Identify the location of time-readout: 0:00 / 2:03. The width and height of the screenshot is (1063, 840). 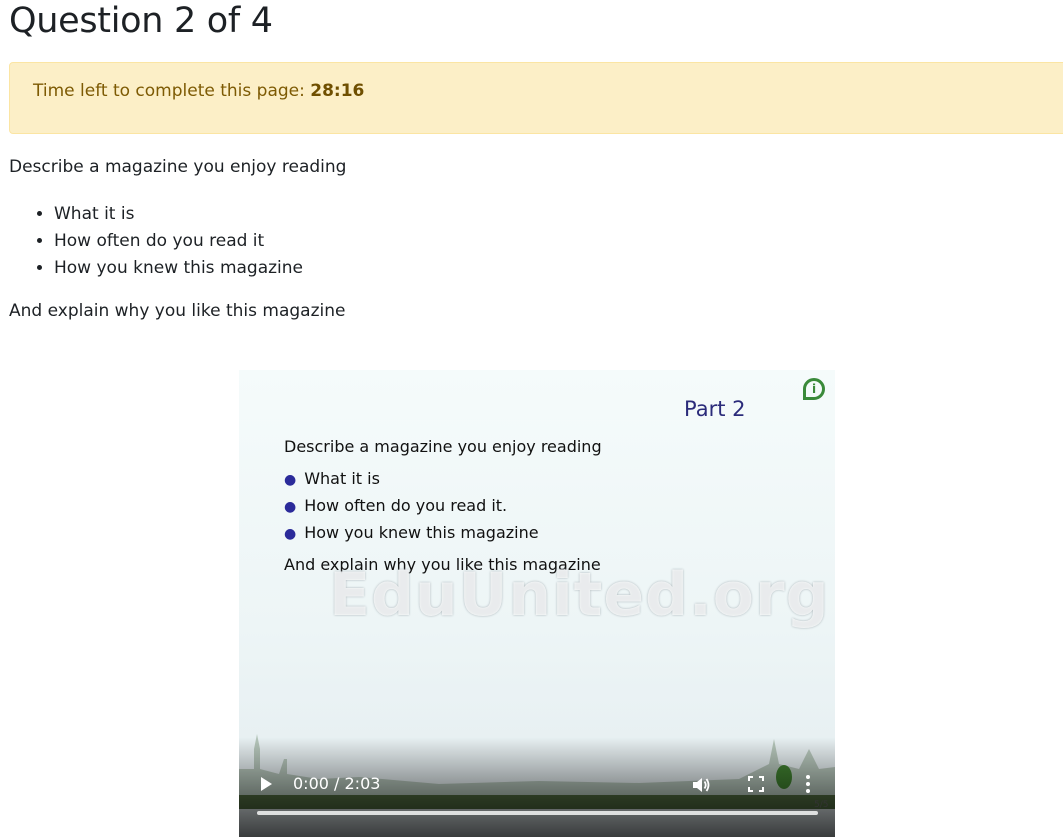
(337, 783).